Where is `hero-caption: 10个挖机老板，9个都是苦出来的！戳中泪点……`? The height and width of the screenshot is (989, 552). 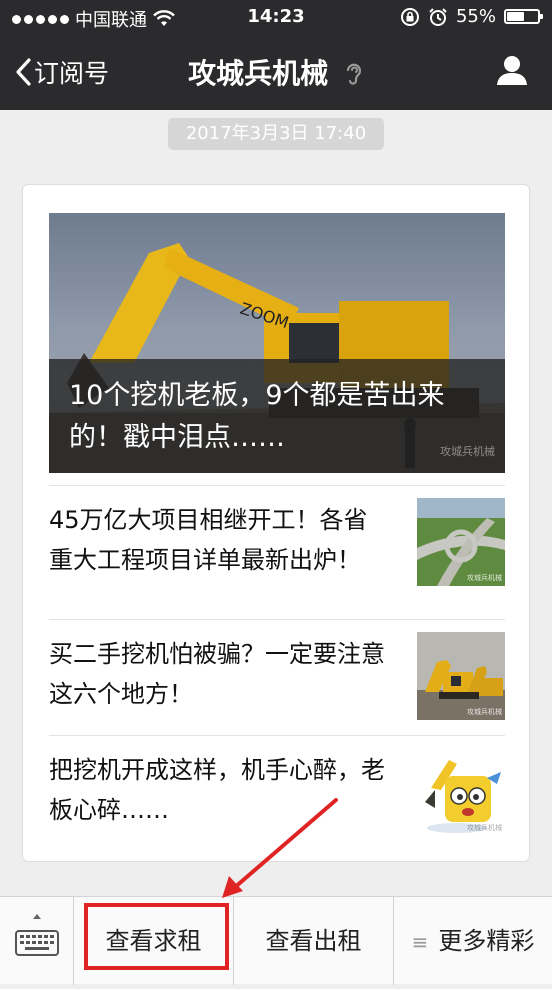
hero-caption: 10个挖机老板，9个都是苦出来的！戳中泪点…… is located at coordinates (277, 416).